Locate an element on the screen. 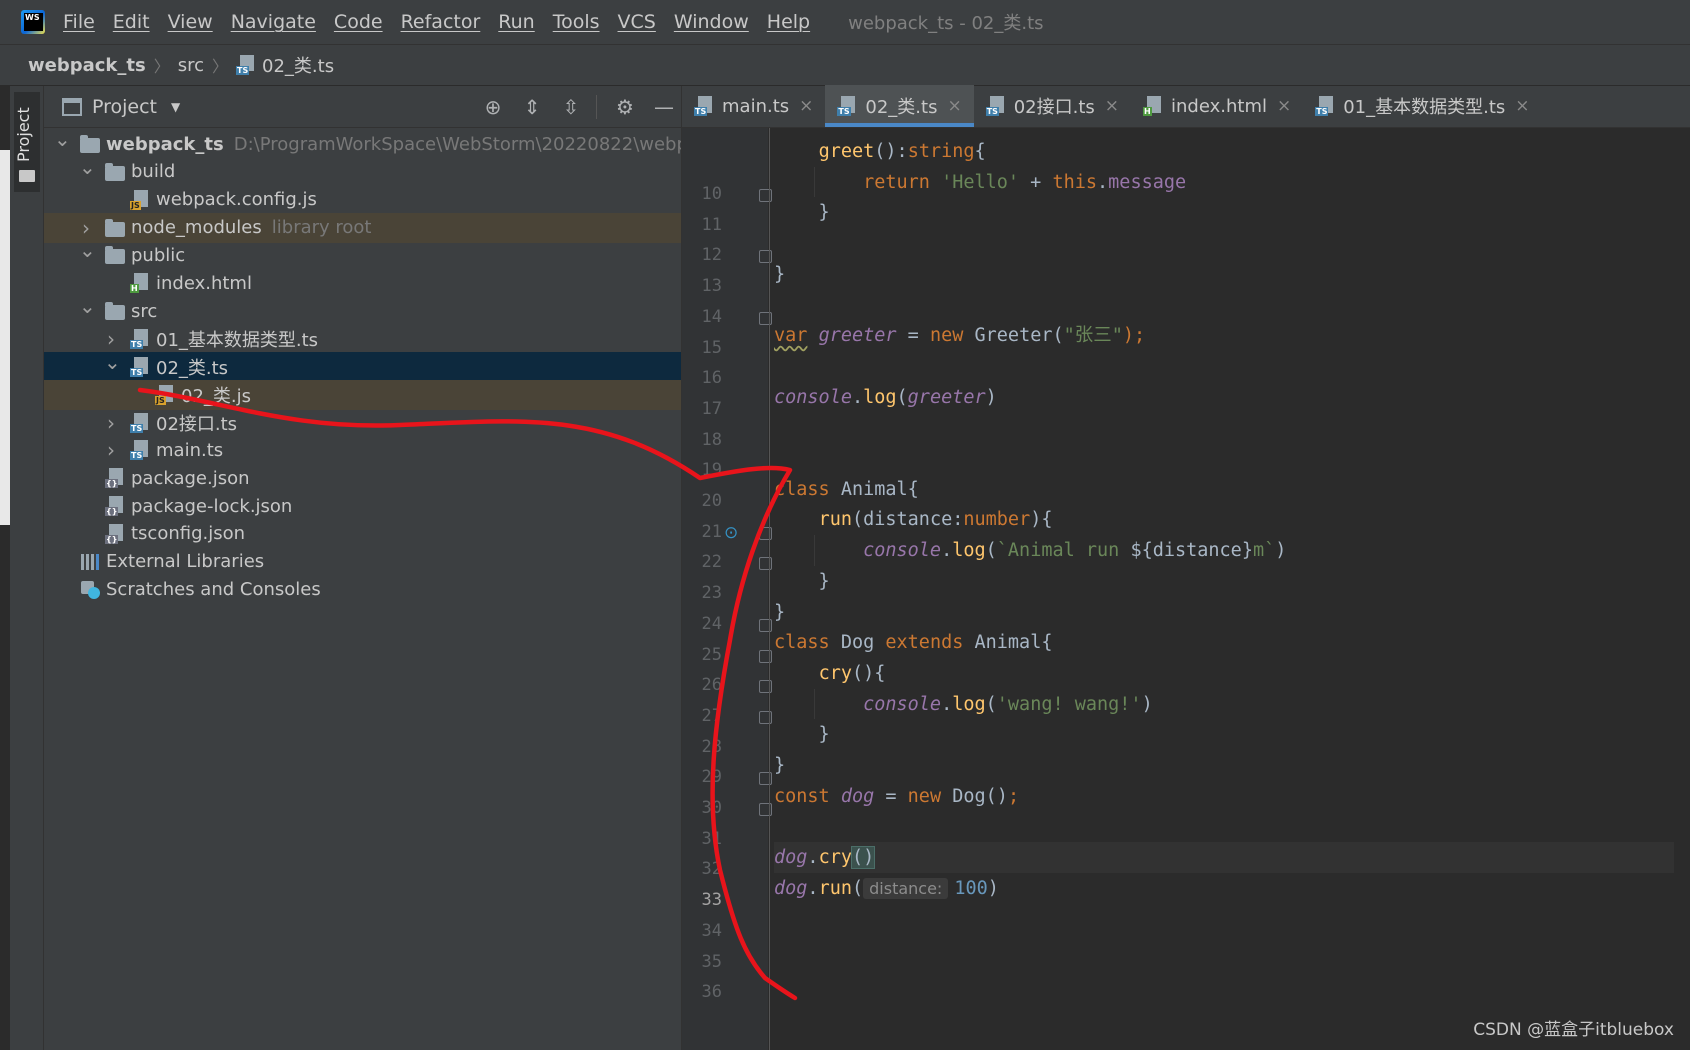 Image resolution: width=1690 pixels, height=1050 pixels. project-tool-label: Project is located at coordinates (23, 134).